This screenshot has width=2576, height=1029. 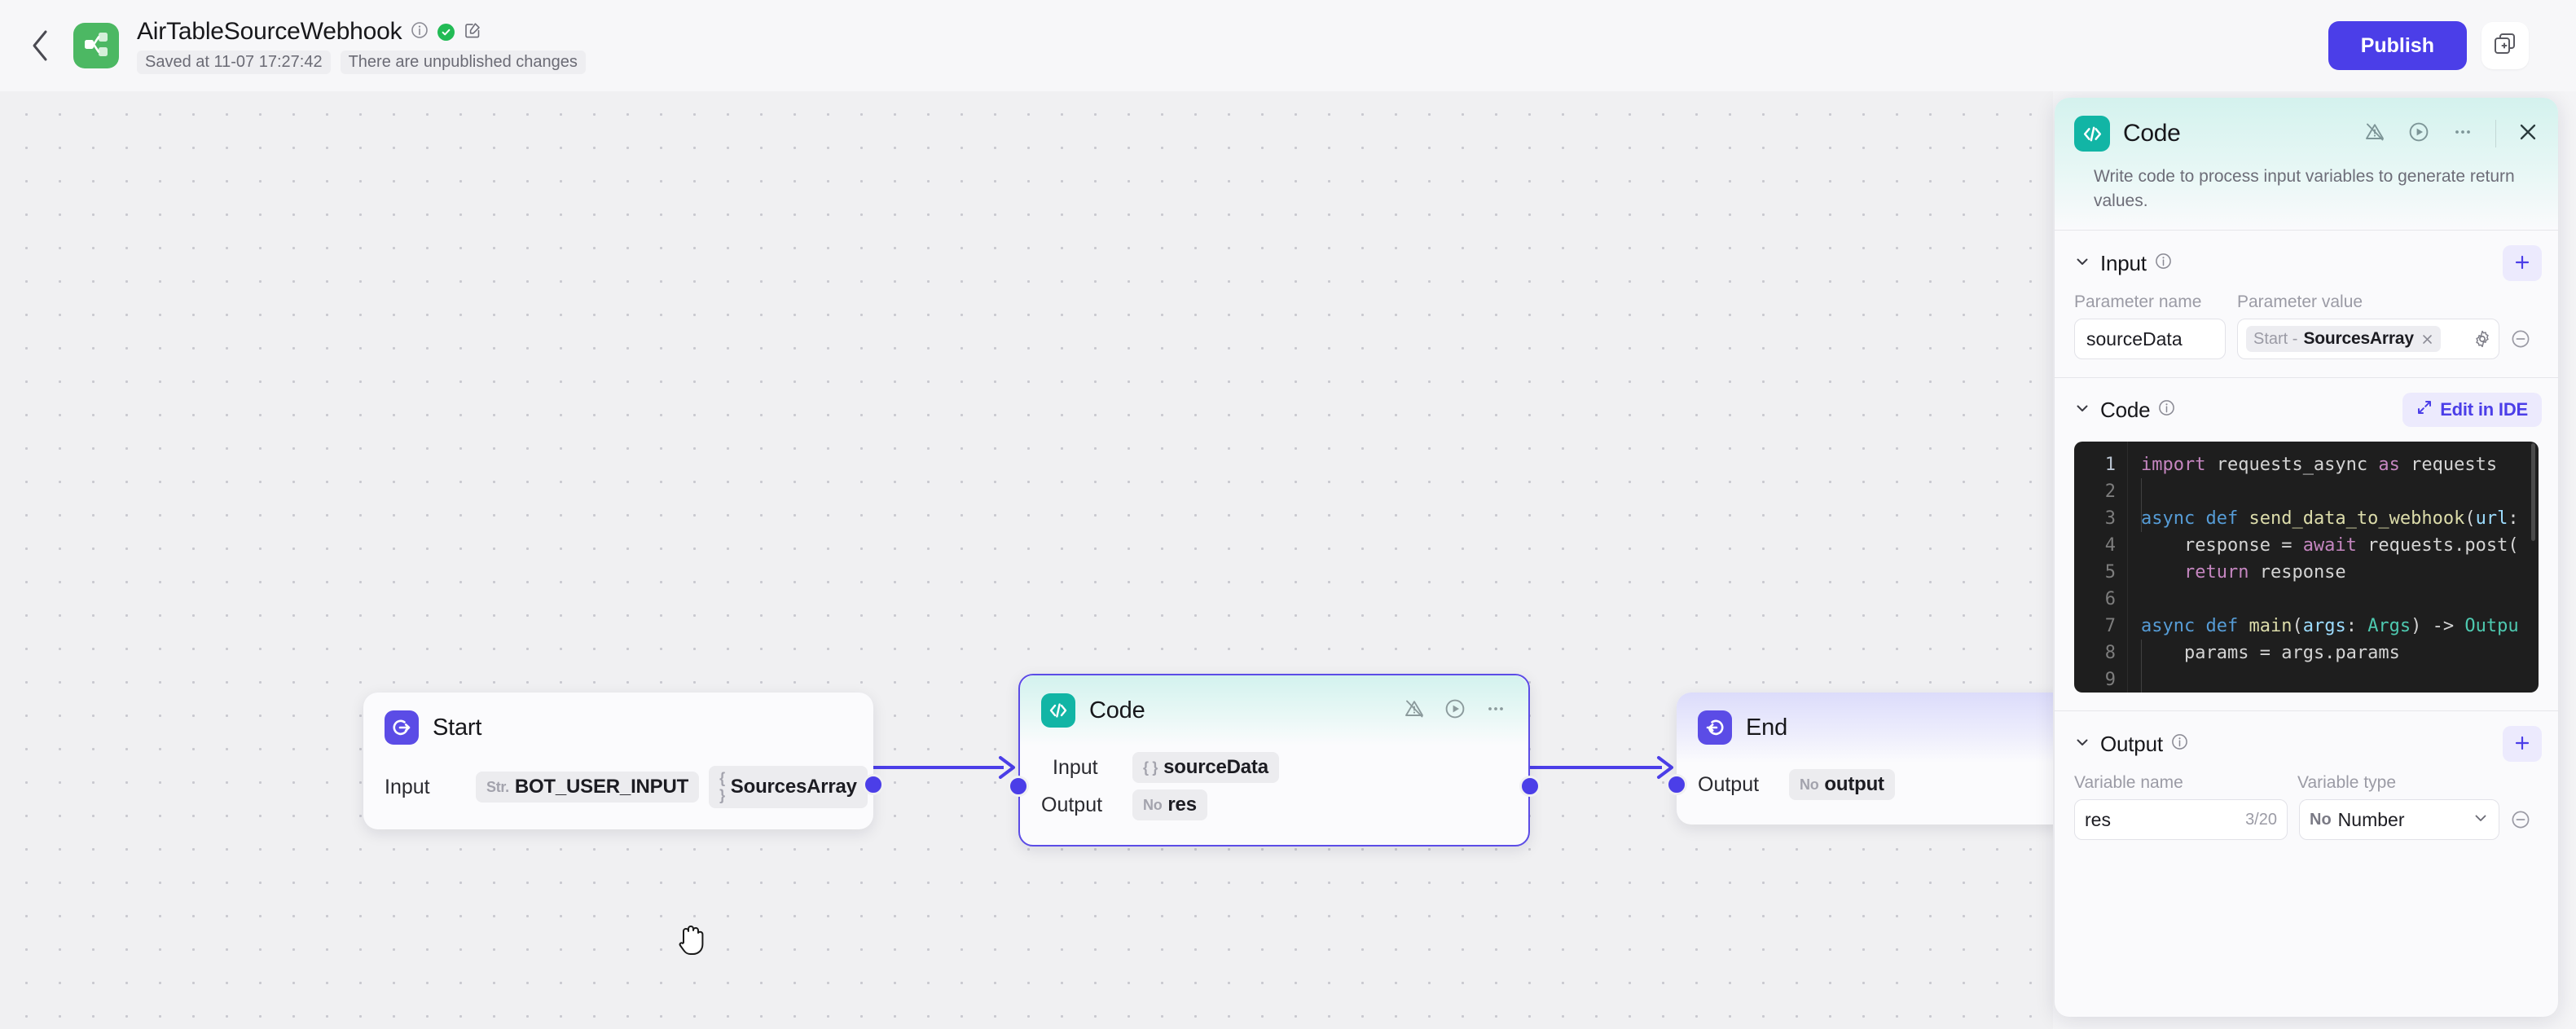 I want to click on saved-timestamp: Saved at 11-07 17:27:42, so click(x=234, y=62).